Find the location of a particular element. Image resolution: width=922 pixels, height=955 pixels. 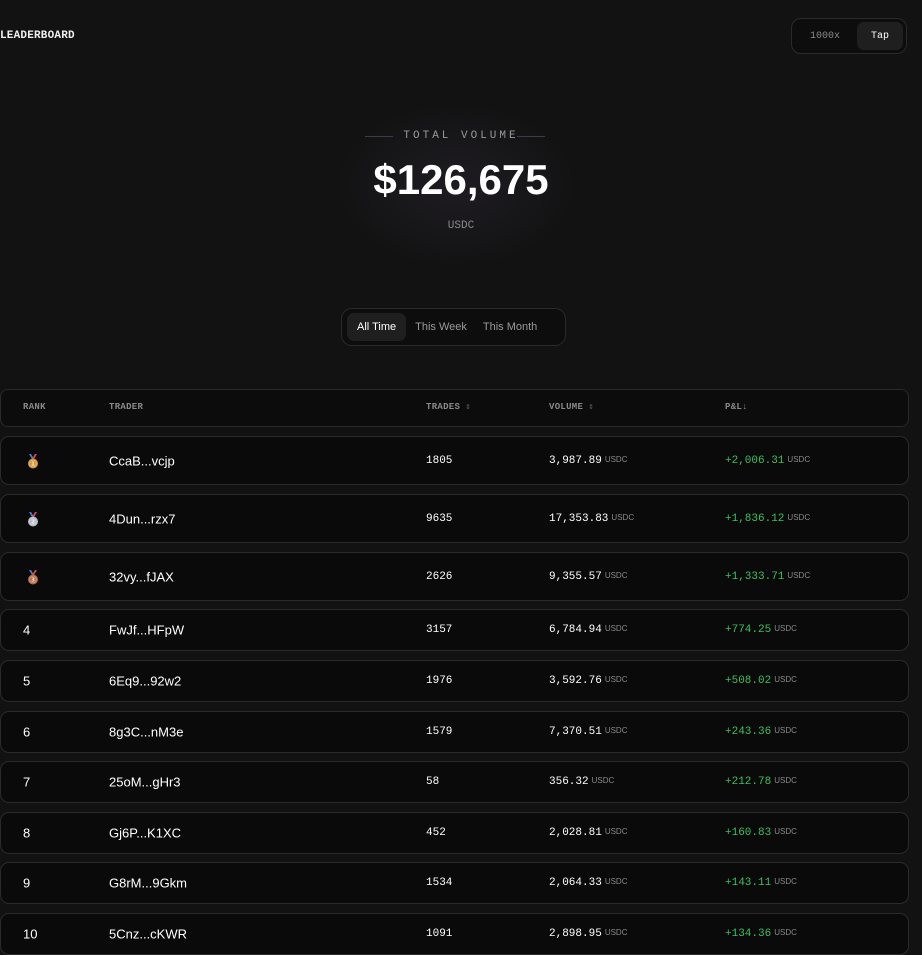

volume-cell: 17,353.83 USDC is located at coordinates (591, 519).